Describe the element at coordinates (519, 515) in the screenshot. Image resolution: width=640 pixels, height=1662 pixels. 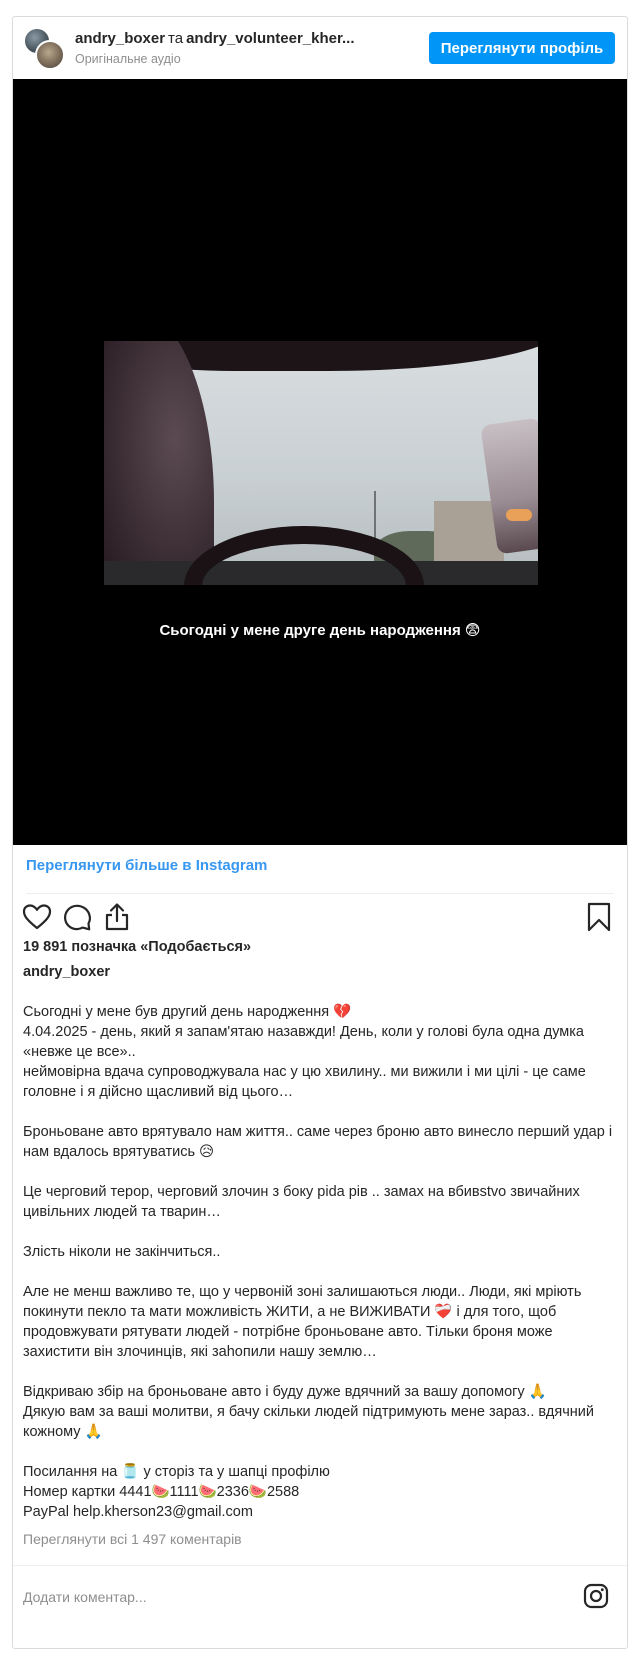
I see `phone-light` at that location.